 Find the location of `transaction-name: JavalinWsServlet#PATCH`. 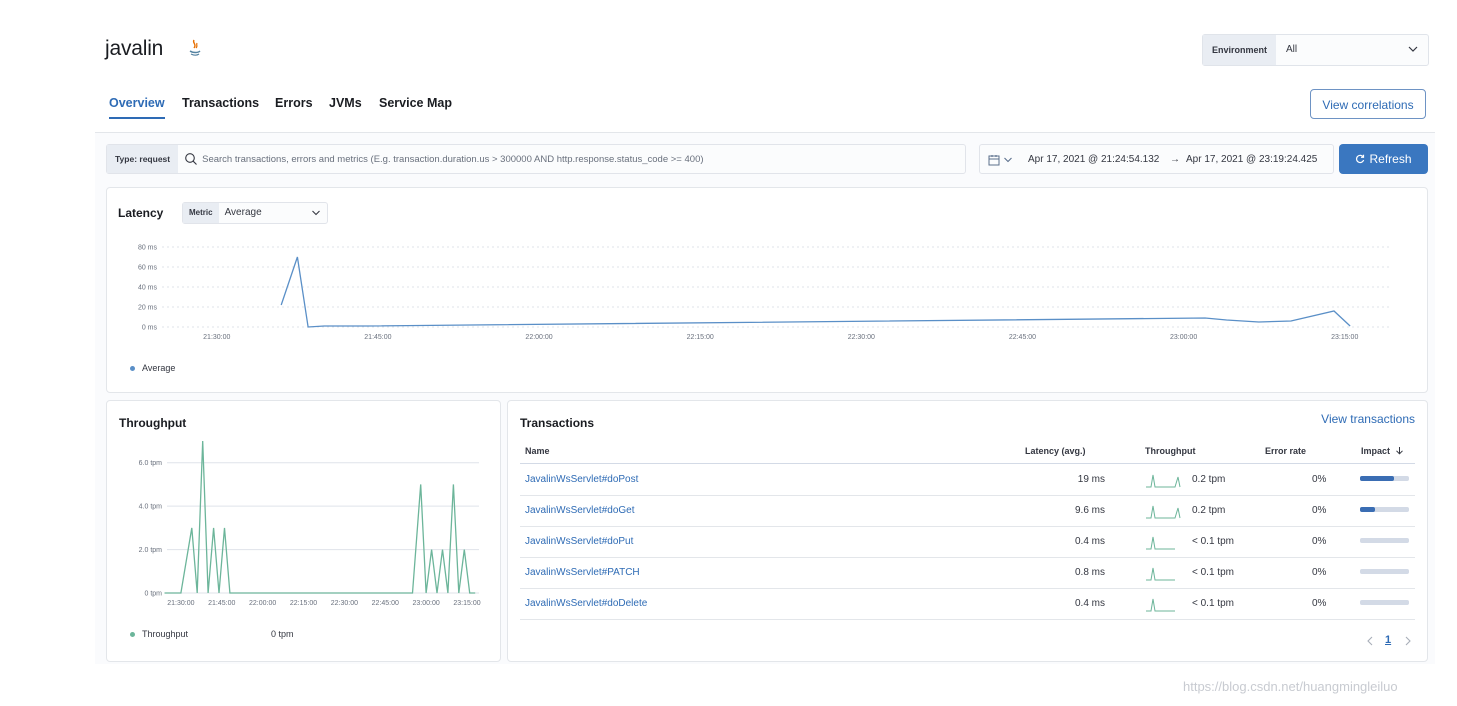

transaction-name: JavalinWsServlet#PATCH is located at coordinates (582, 572).